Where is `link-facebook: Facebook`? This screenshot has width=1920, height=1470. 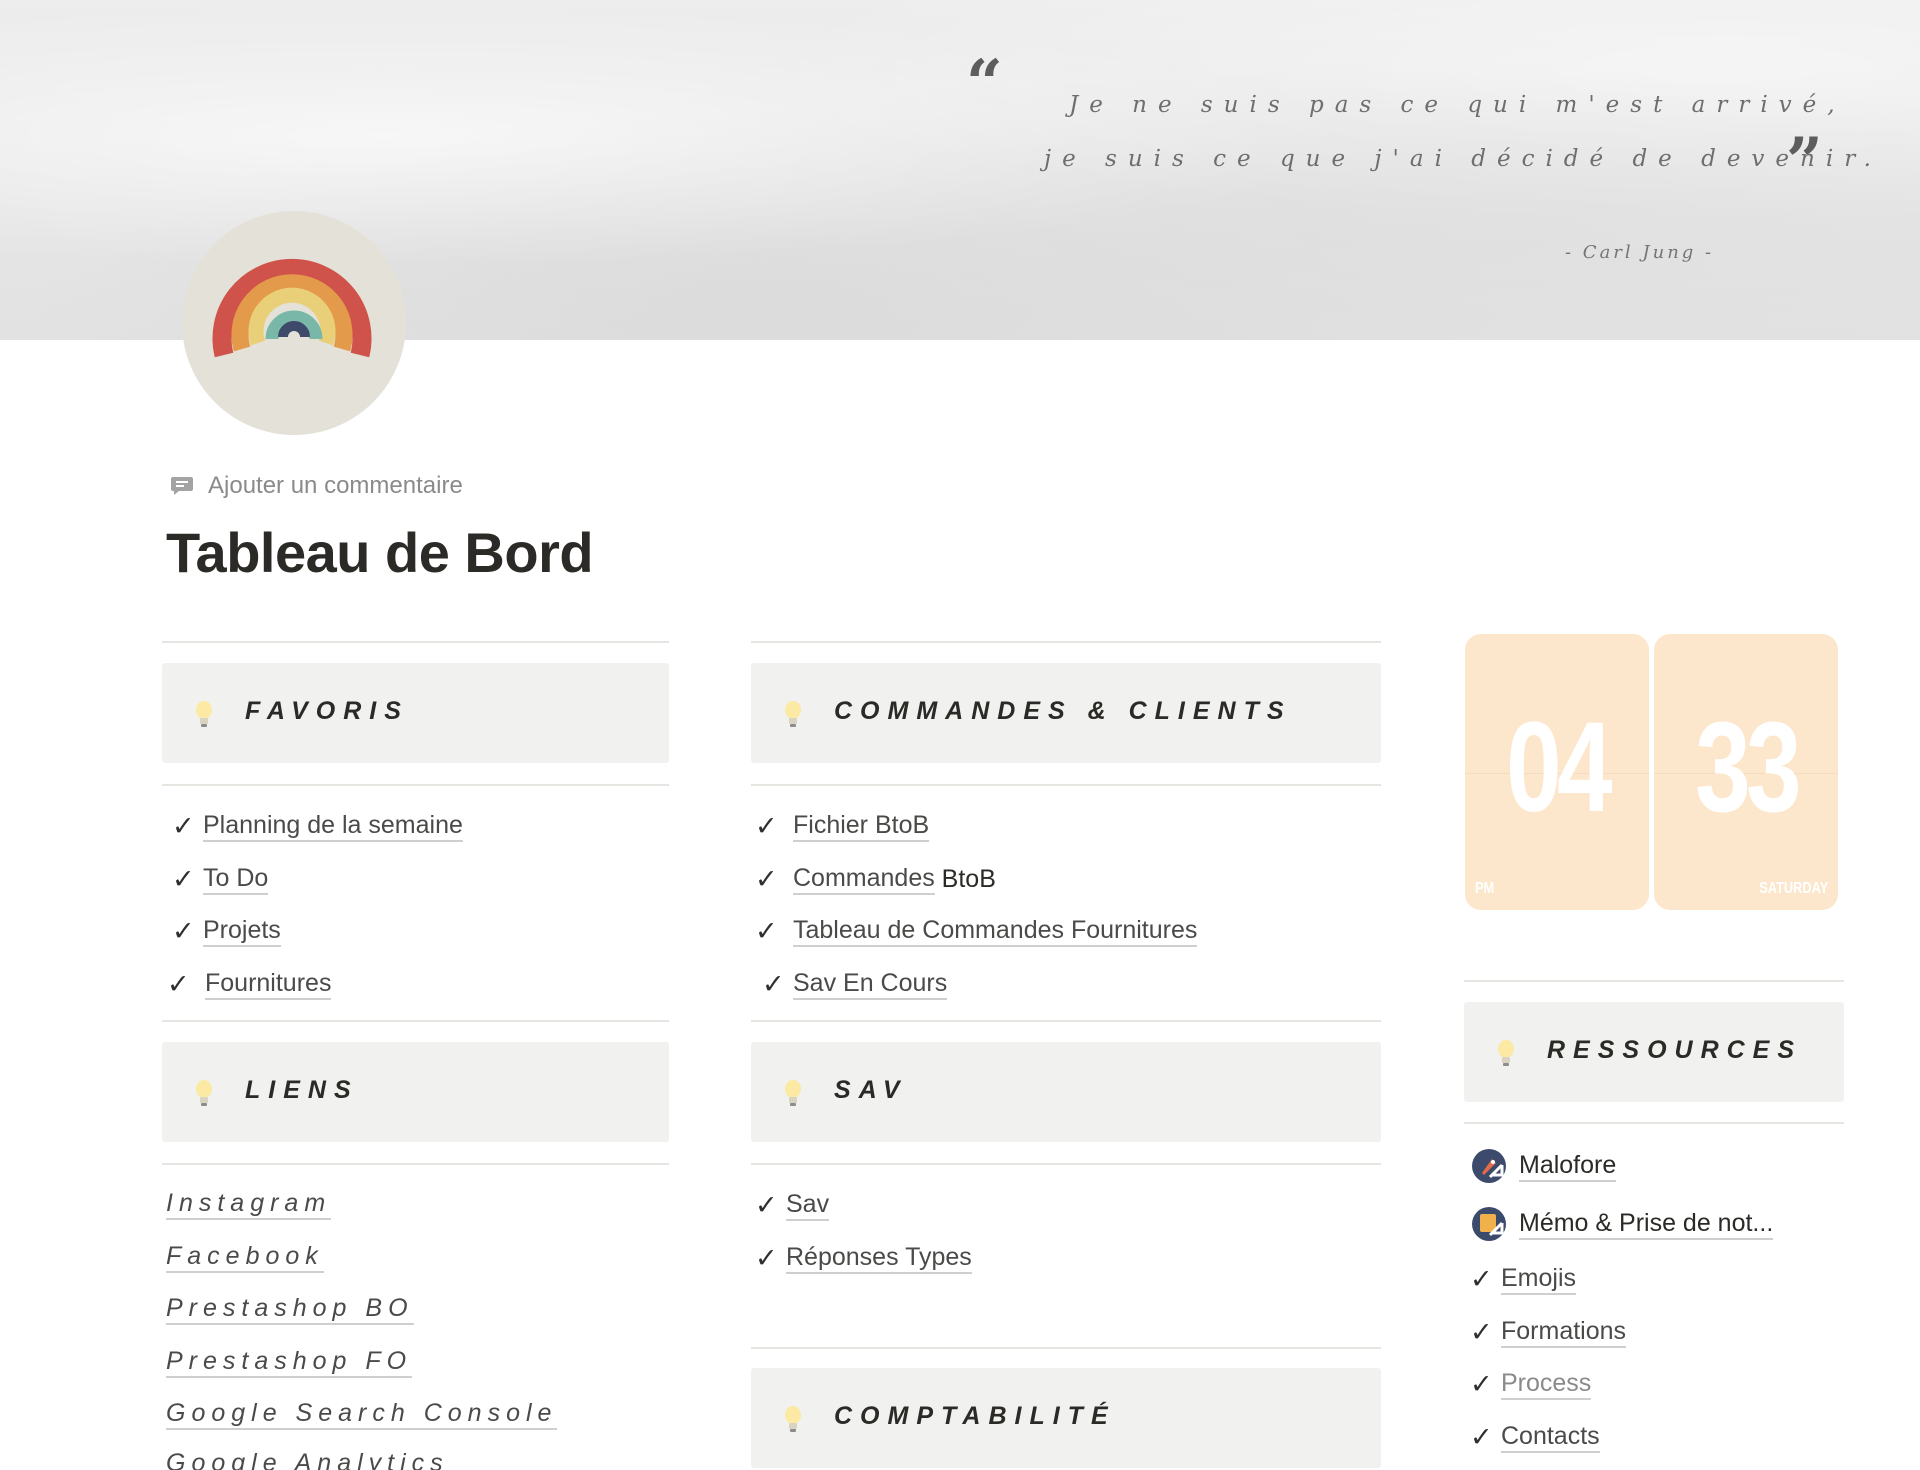
link-facebook: Facebook is located at coordinates (245, 1257).